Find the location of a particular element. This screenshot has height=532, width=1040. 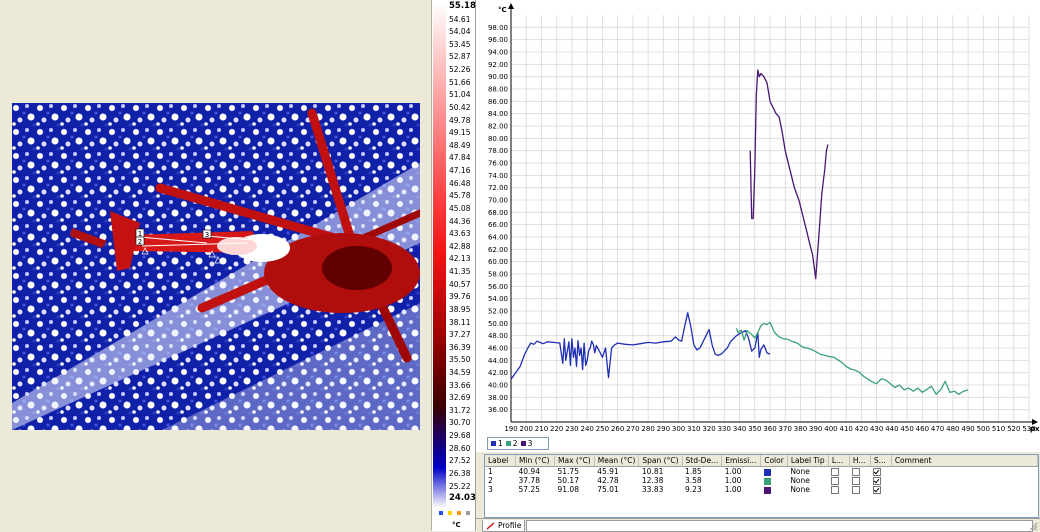

scale-tick-label: 47.84 is located at coordinates (460, 158).